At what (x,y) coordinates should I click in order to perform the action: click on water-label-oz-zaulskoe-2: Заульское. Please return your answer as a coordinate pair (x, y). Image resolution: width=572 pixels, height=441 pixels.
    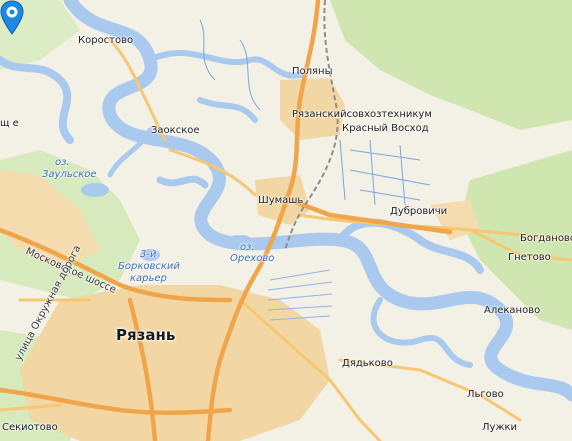
    Looking at the image, I should click on (69, 174).